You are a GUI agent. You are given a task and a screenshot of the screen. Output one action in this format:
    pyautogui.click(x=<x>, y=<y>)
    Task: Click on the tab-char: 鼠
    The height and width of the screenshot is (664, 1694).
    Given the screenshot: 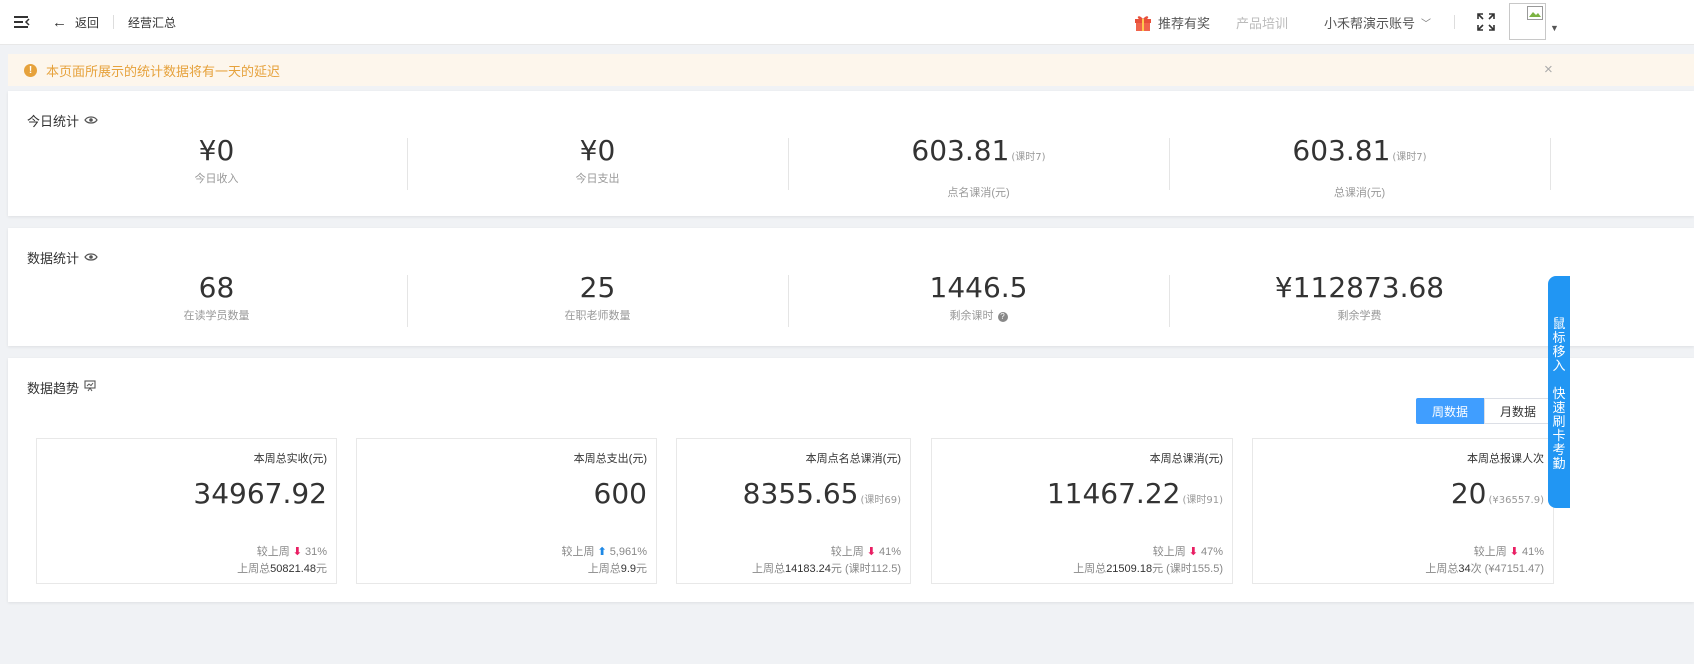 What is the action you would take?
    pyautogui.click(x=1559, y=323)
    